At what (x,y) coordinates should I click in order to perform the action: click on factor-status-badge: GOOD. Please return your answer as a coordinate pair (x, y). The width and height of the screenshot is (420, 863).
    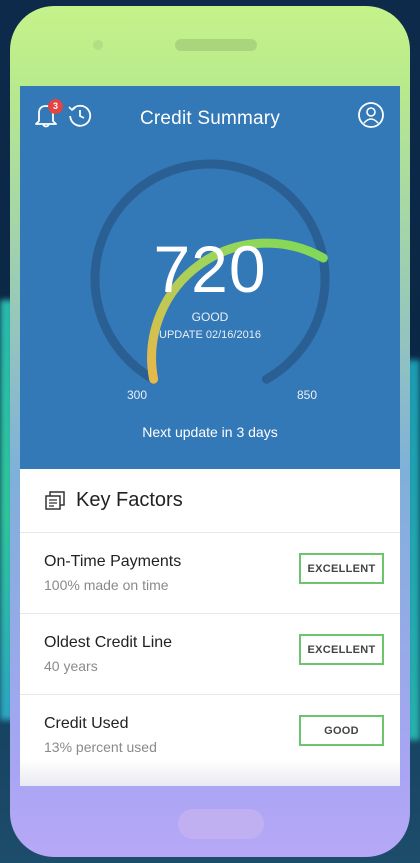
    Looking at the image, I should click on (341, 730).